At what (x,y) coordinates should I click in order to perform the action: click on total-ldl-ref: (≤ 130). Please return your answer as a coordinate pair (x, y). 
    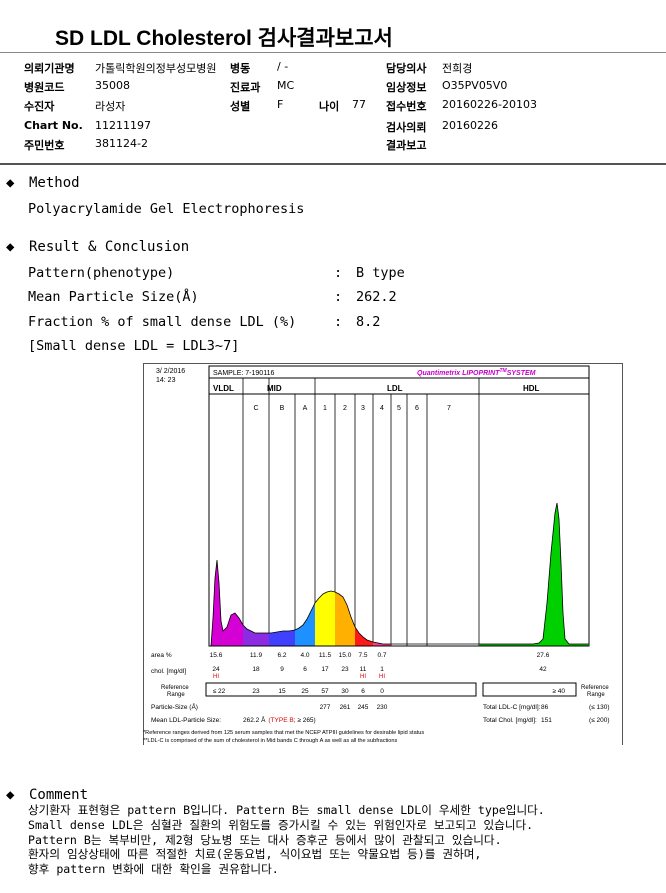
    Looking at the image, I should click on (599, 707).